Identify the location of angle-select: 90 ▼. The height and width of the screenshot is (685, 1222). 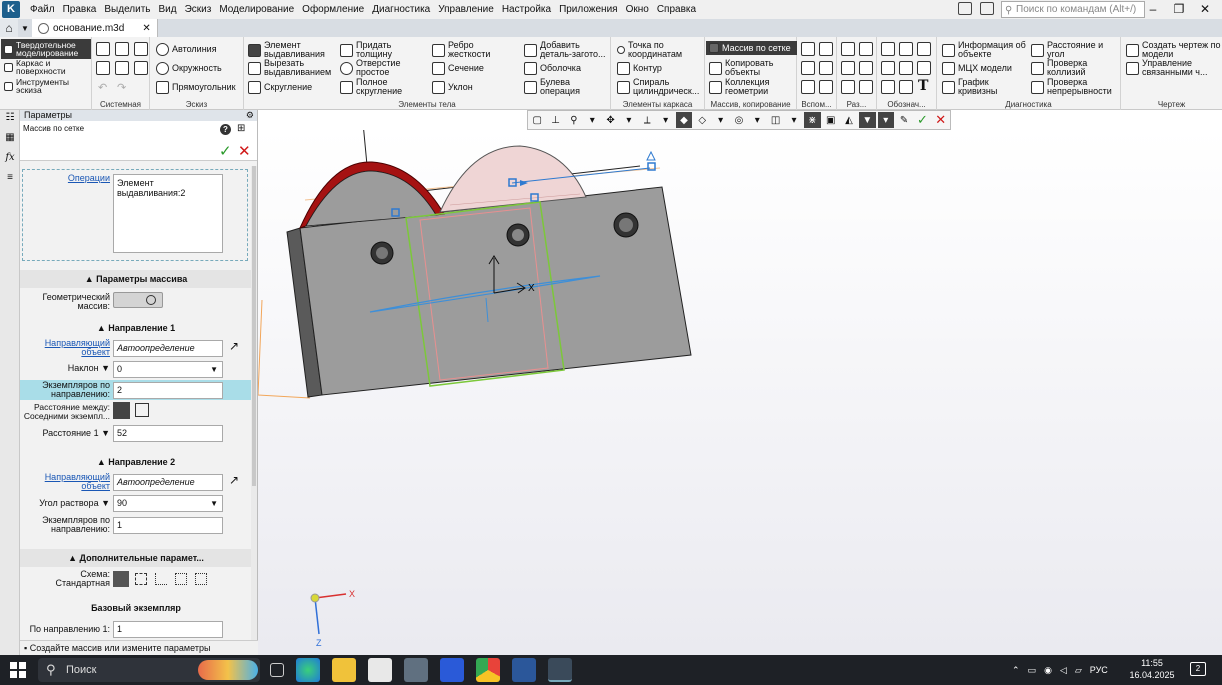
(168, 503).